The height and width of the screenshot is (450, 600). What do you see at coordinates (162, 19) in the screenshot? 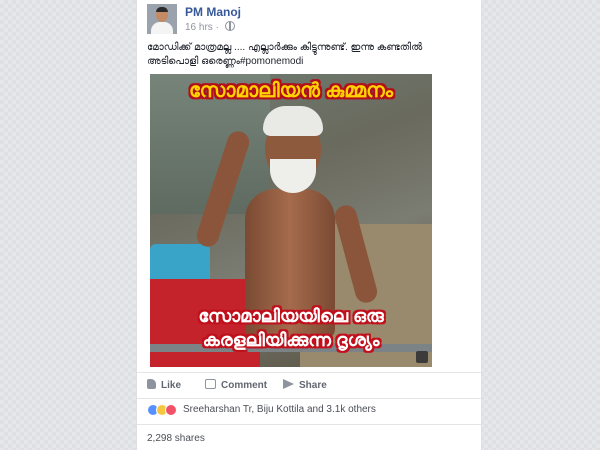
I see `avatar` at bounding box center [162, 19].